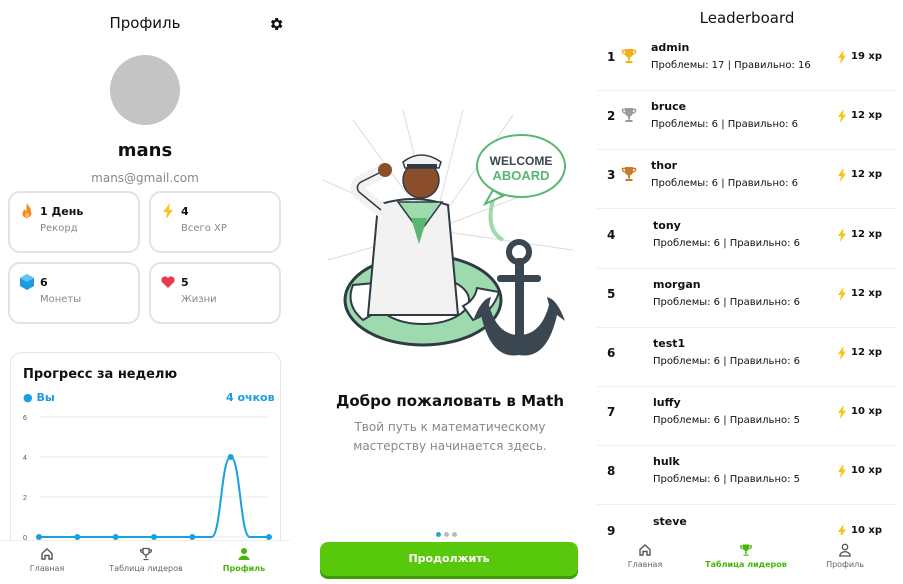 The width and height of the screenshot is (903, 584). Describe the element at coordinates (731, 65) in the screenshot. I see `player-stats: Проблемы: 17 | Правильно: 16` at that location.